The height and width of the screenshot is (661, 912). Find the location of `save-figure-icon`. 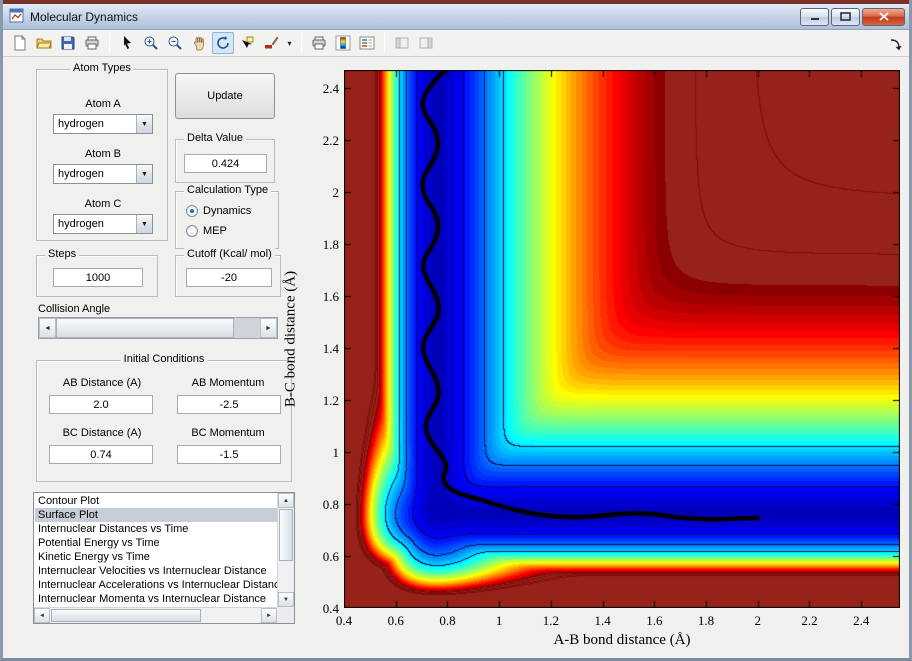

save-figure-icon is located at coordinates (68, 43).